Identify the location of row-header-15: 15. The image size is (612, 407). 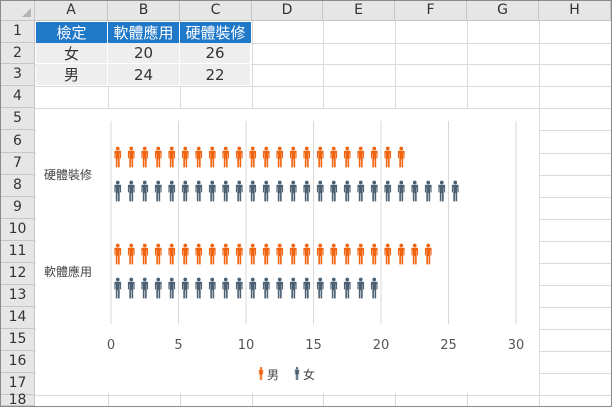
(18, 340).